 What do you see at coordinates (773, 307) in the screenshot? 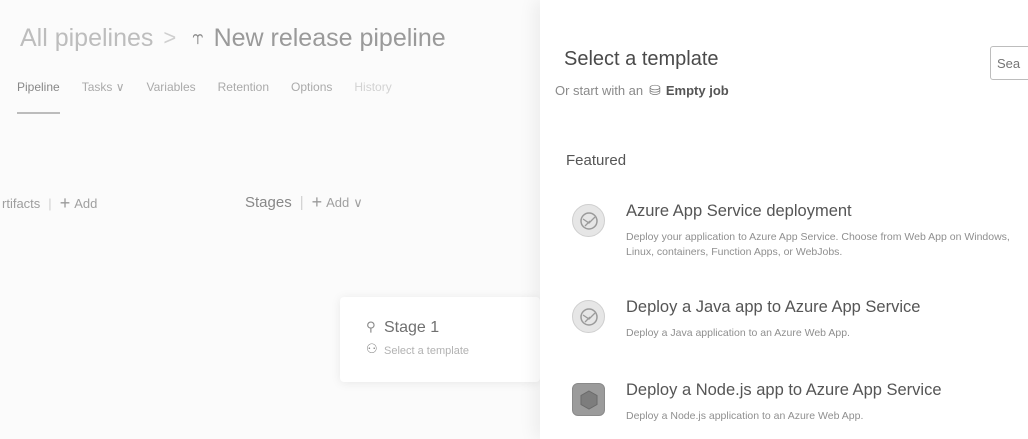
I see `template-title: Deploy a Java app to Azure App Service` at bounding box center [773, 307].